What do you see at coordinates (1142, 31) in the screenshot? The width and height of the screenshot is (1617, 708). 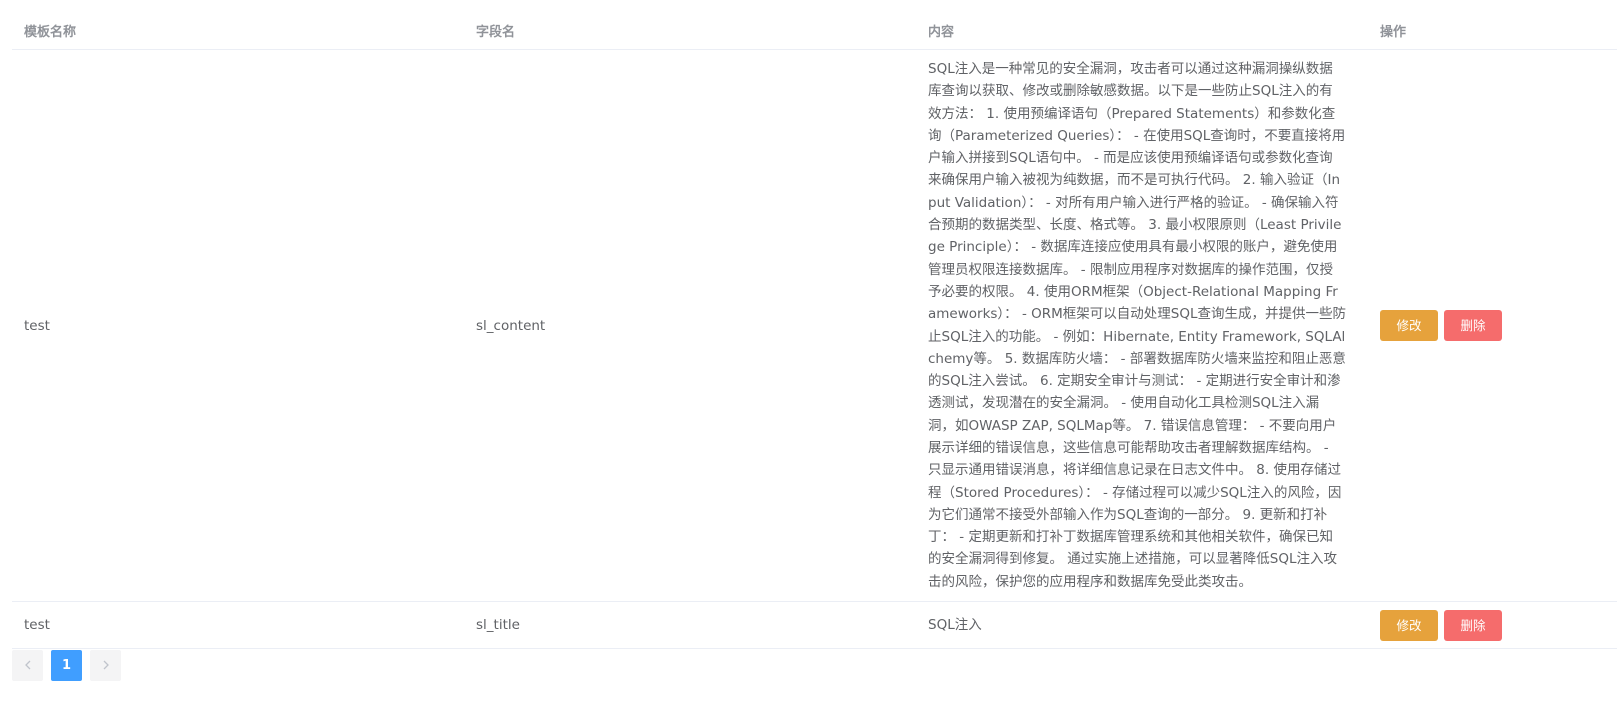 I see `column-header-content: 内容` at bounding box center [1142, 31].